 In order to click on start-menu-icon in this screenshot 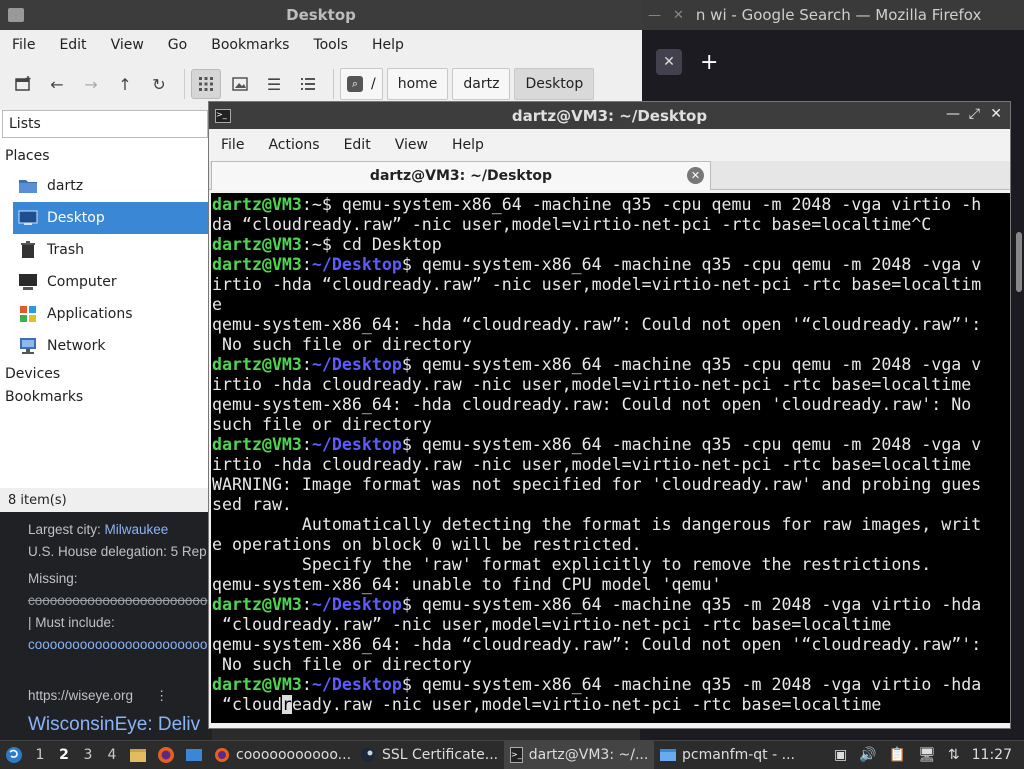, I will do `click(14, 755)`.